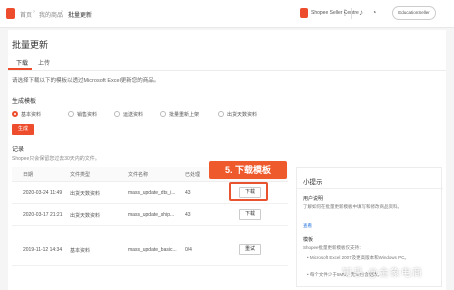 This screenshot has height=290, width=454. Describe the element at coordinates (248, 170) in the screenshot. I see `step-callout: 5. 下载模板` at that location.